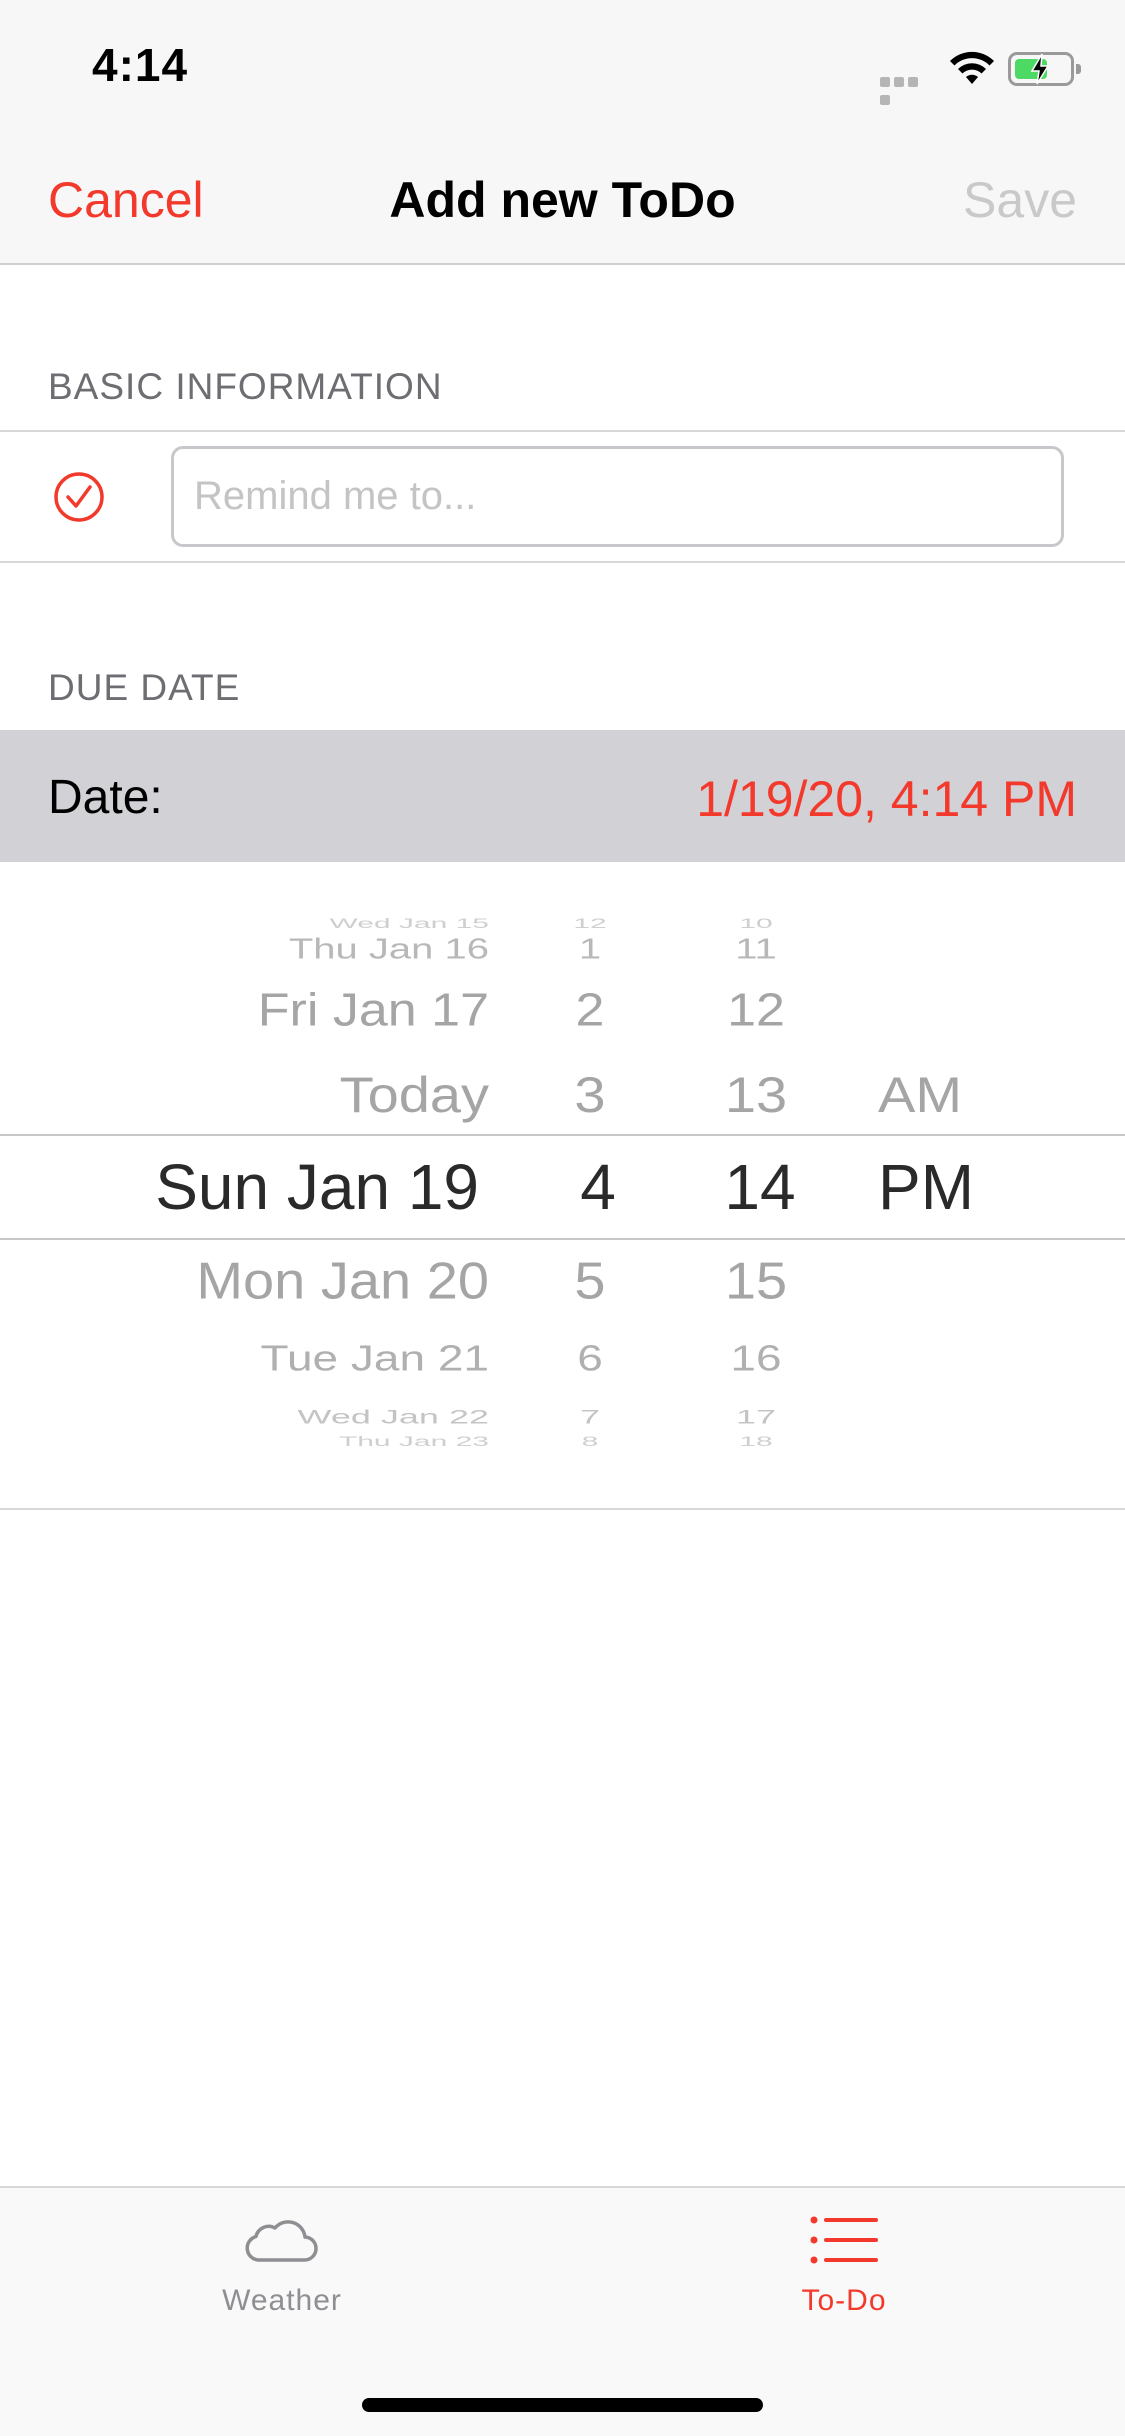  I want to click on picker-selection-top-line, so click(562, 1135).